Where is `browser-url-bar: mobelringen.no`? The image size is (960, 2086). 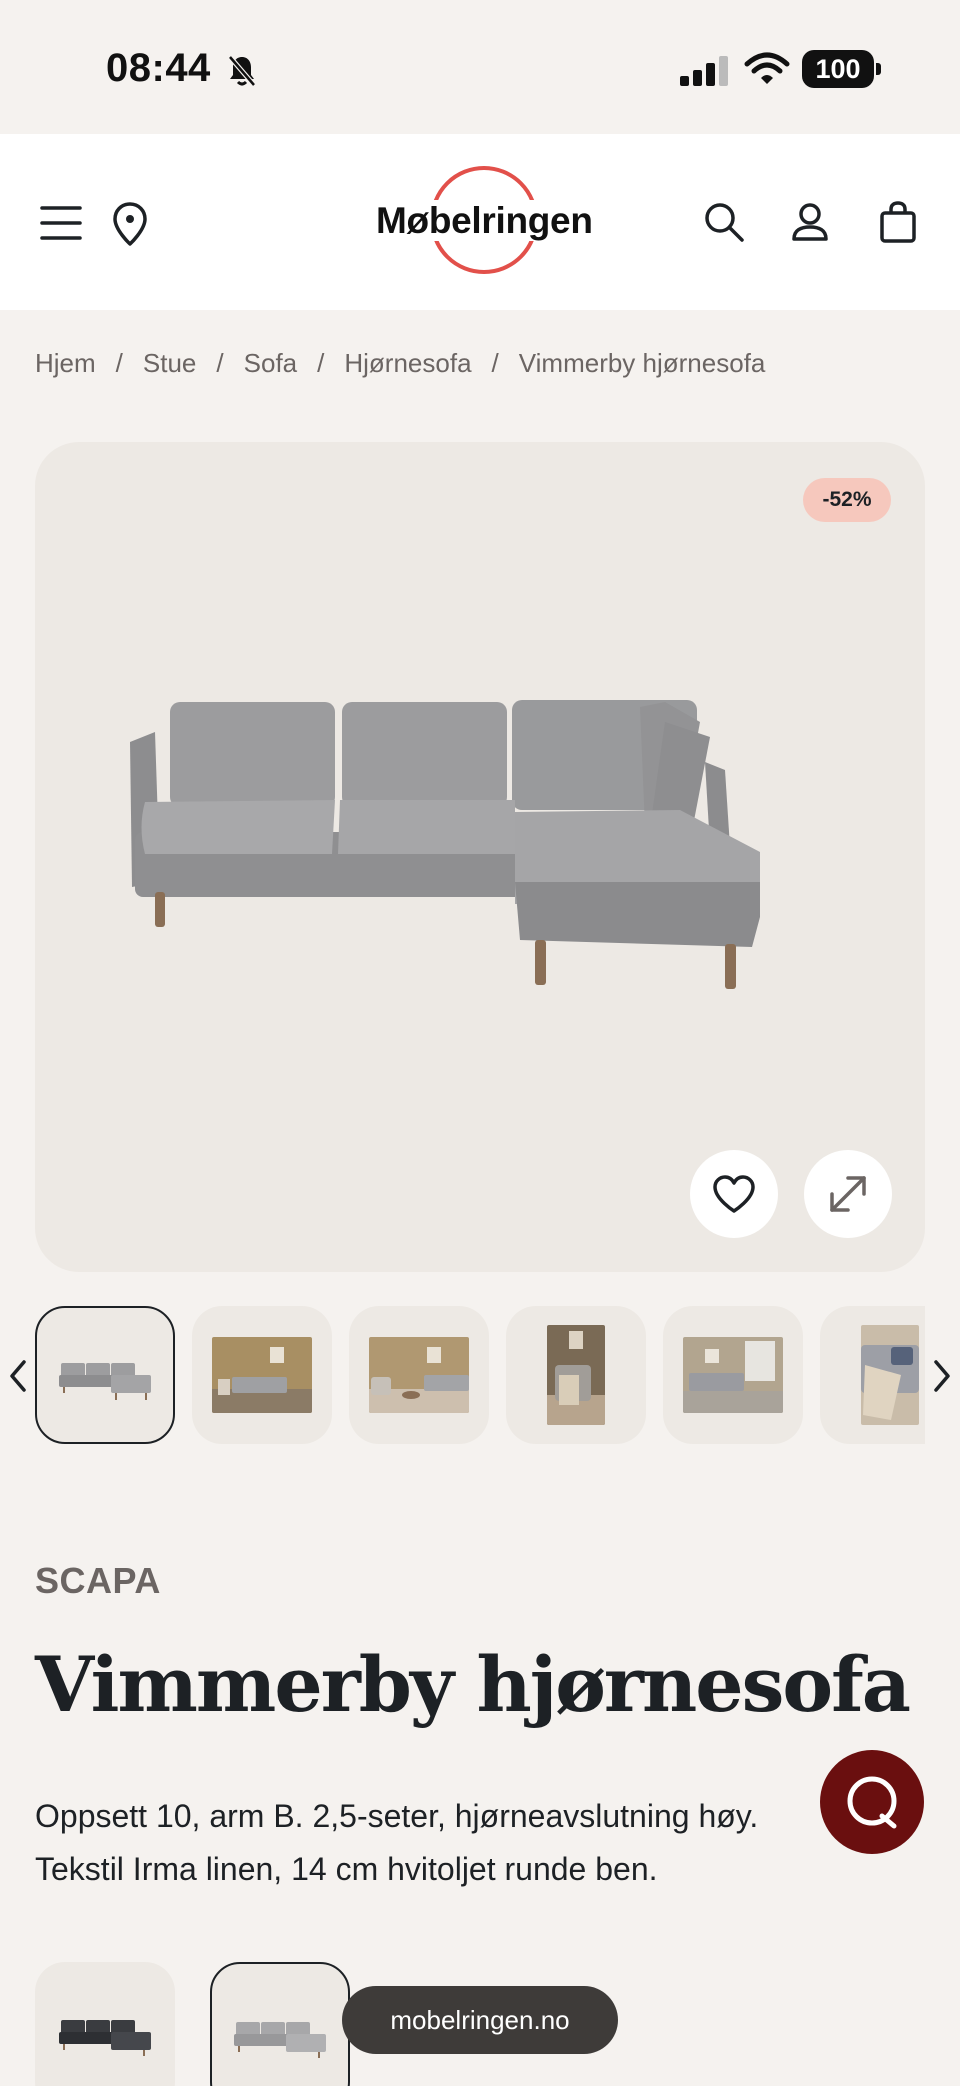
browser-url-bar: mobelringen.no is located at coordinates (480, 2020).